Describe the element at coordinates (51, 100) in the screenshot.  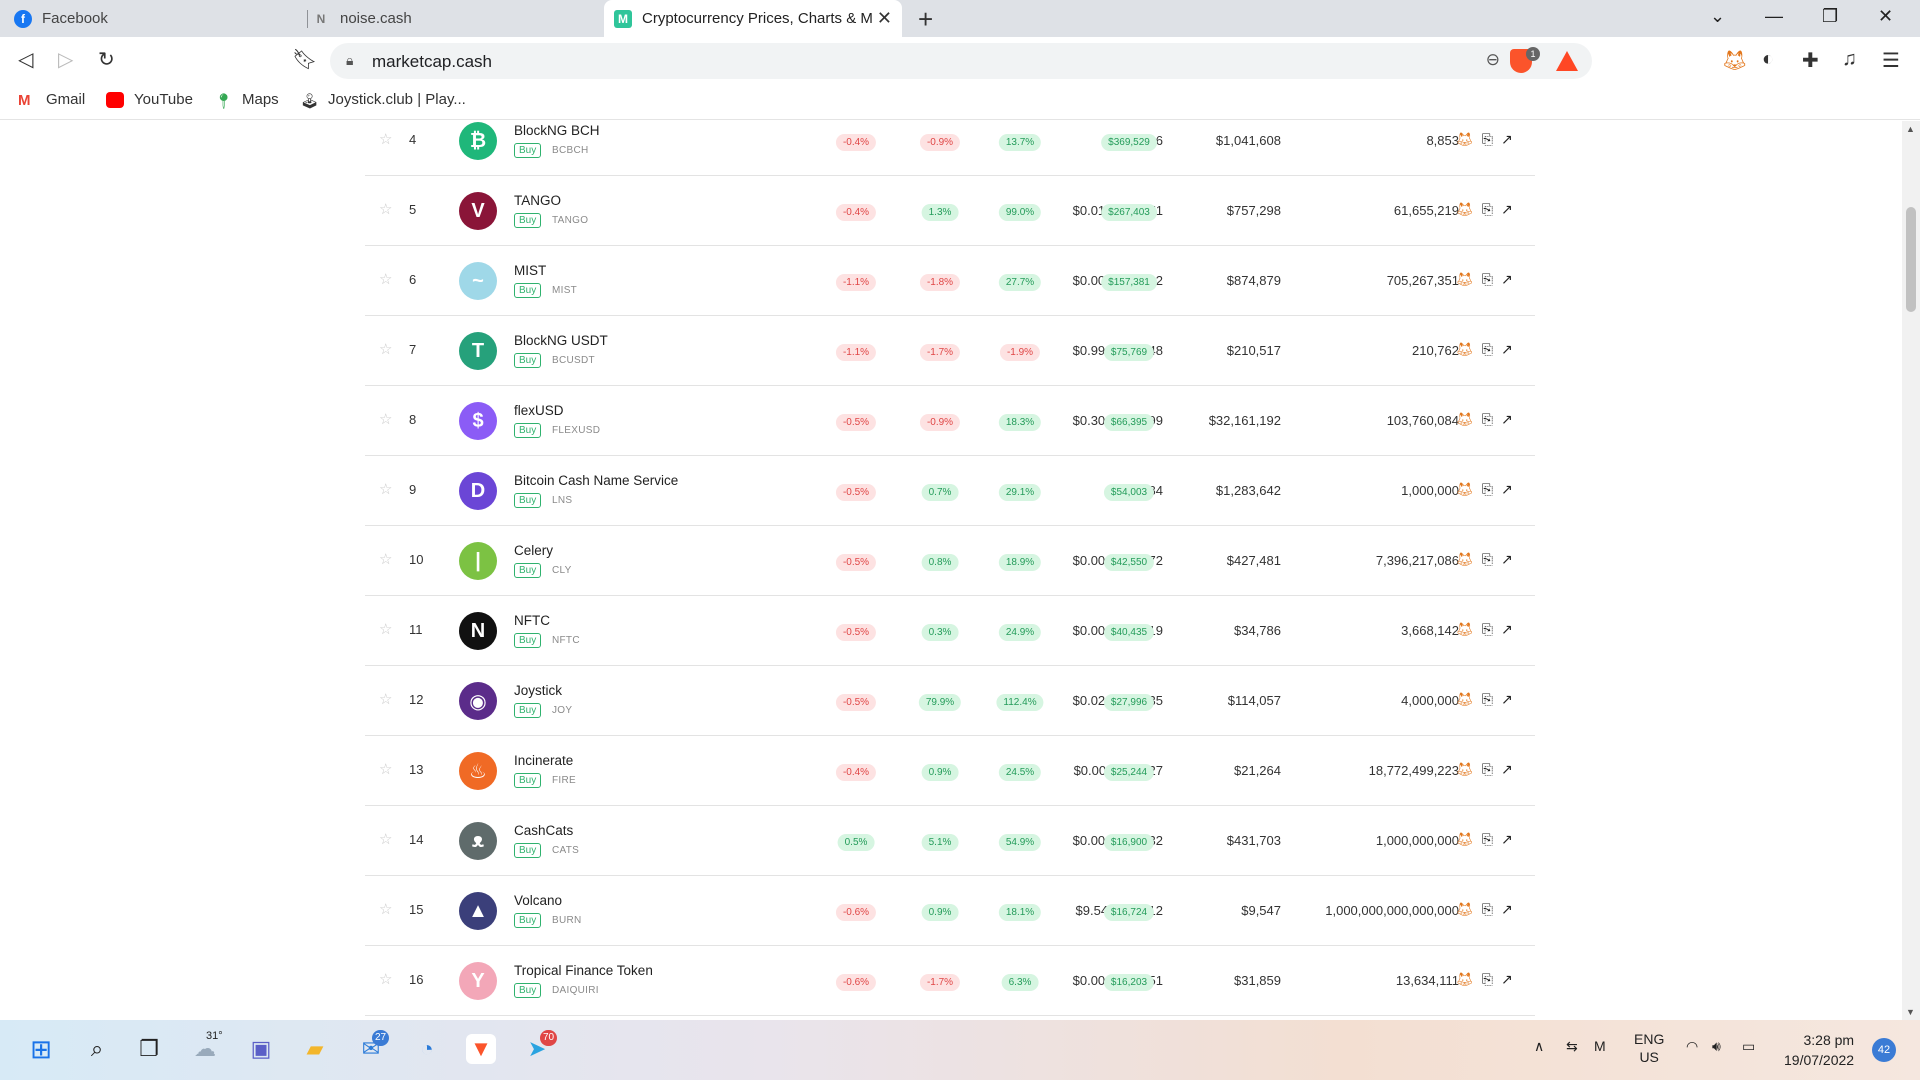
I see `bookmark-gmail: M Gmail` at that location.